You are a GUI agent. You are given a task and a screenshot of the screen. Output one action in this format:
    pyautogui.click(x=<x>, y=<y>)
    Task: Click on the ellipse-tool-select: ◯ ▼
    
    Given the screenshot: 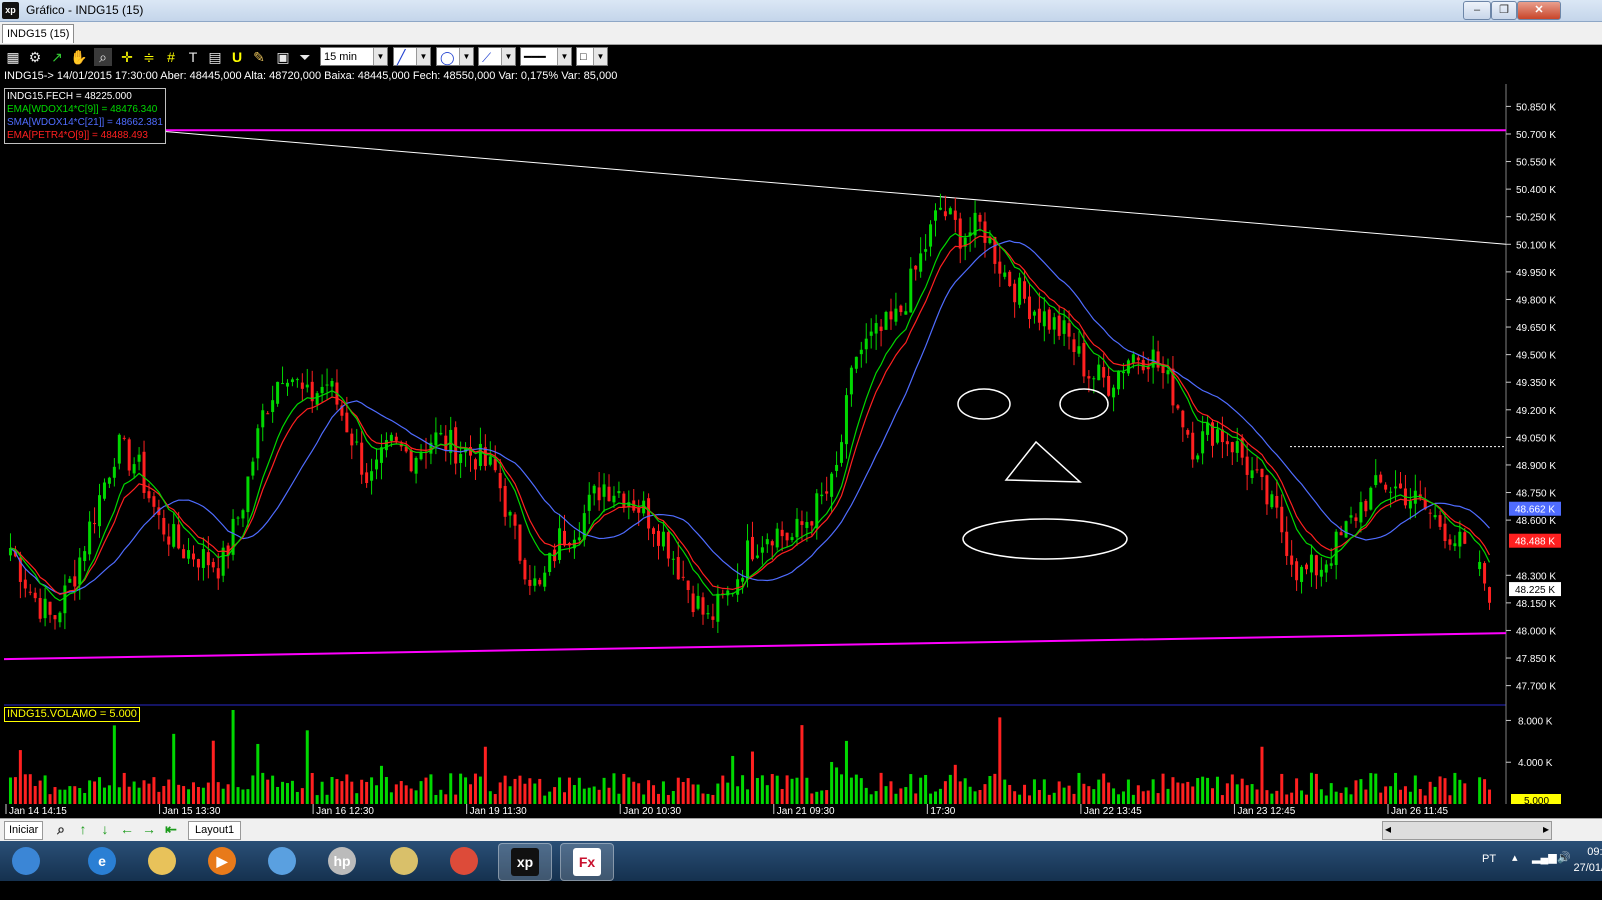 What is the action you would take?
    pyautogui.click(x=455, y=56)
    